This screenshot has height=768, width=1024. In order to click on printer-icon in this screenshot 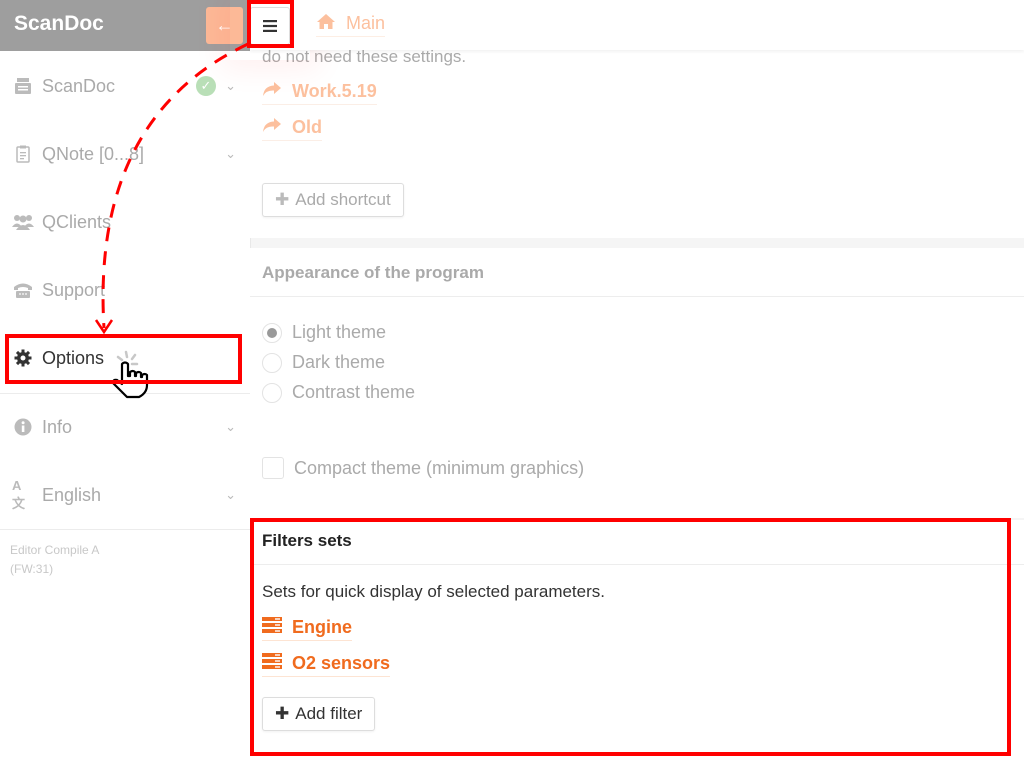, I will do `click(23, 86)`.